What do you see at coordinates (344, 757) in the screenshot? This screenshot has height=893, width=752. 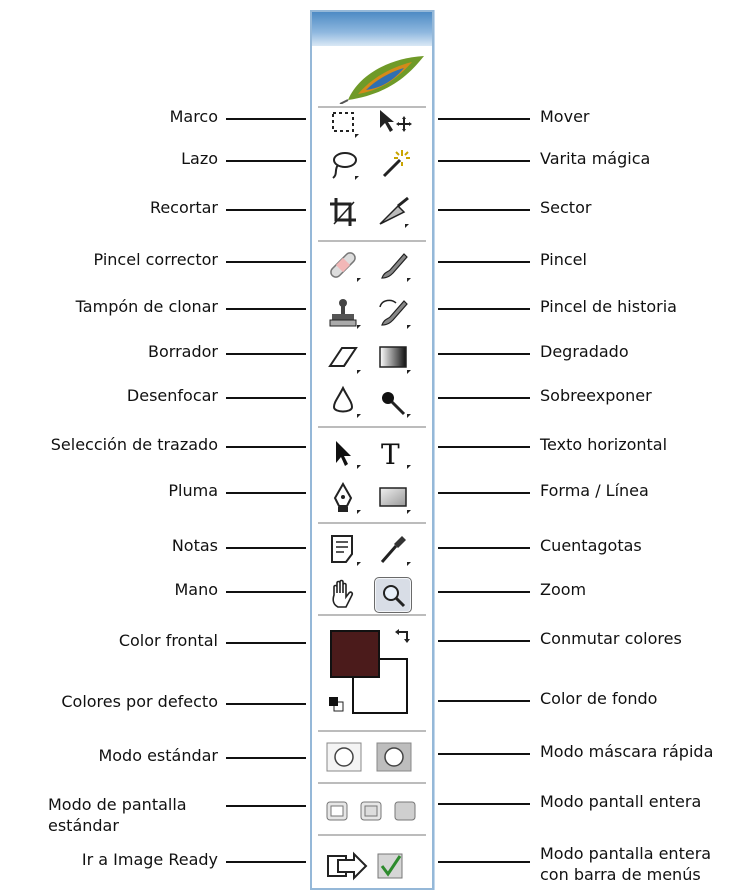 I see `standard-mode-icon` at bounding box center [344, 757].